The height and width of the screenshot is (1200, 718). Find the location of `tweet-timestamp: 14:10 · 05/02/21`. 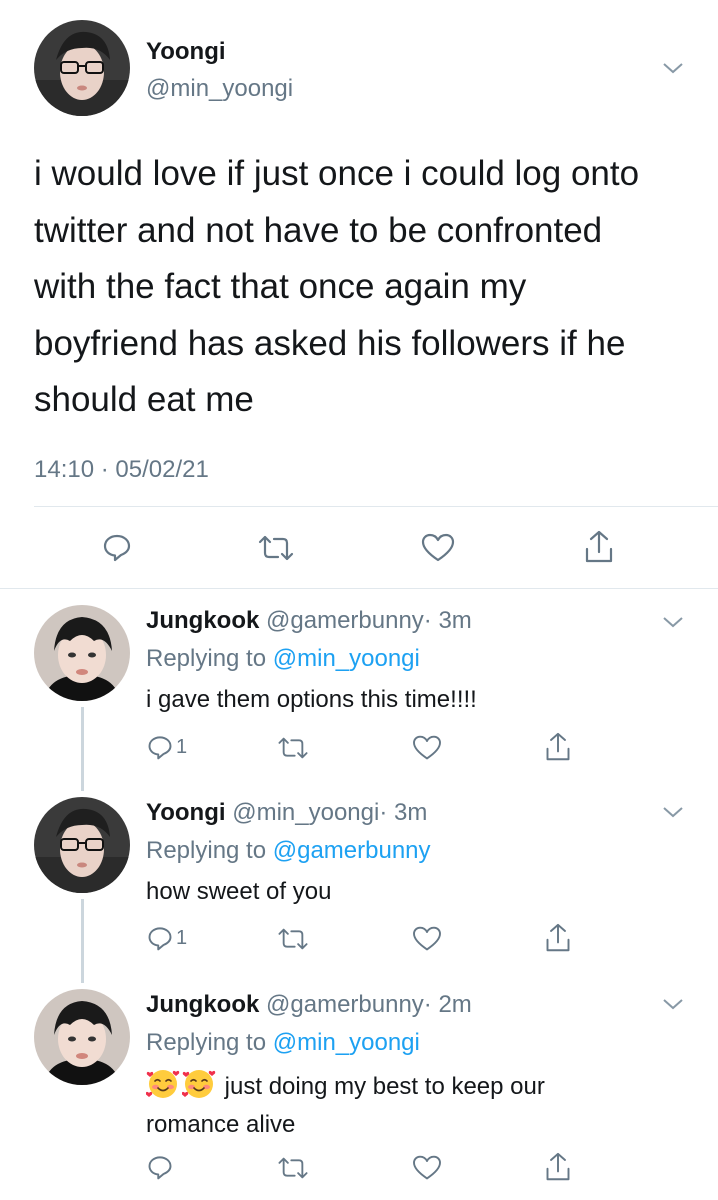

tweet-timestamp: 14:10 · 05/02/21 is located at coordinates (121, 470).